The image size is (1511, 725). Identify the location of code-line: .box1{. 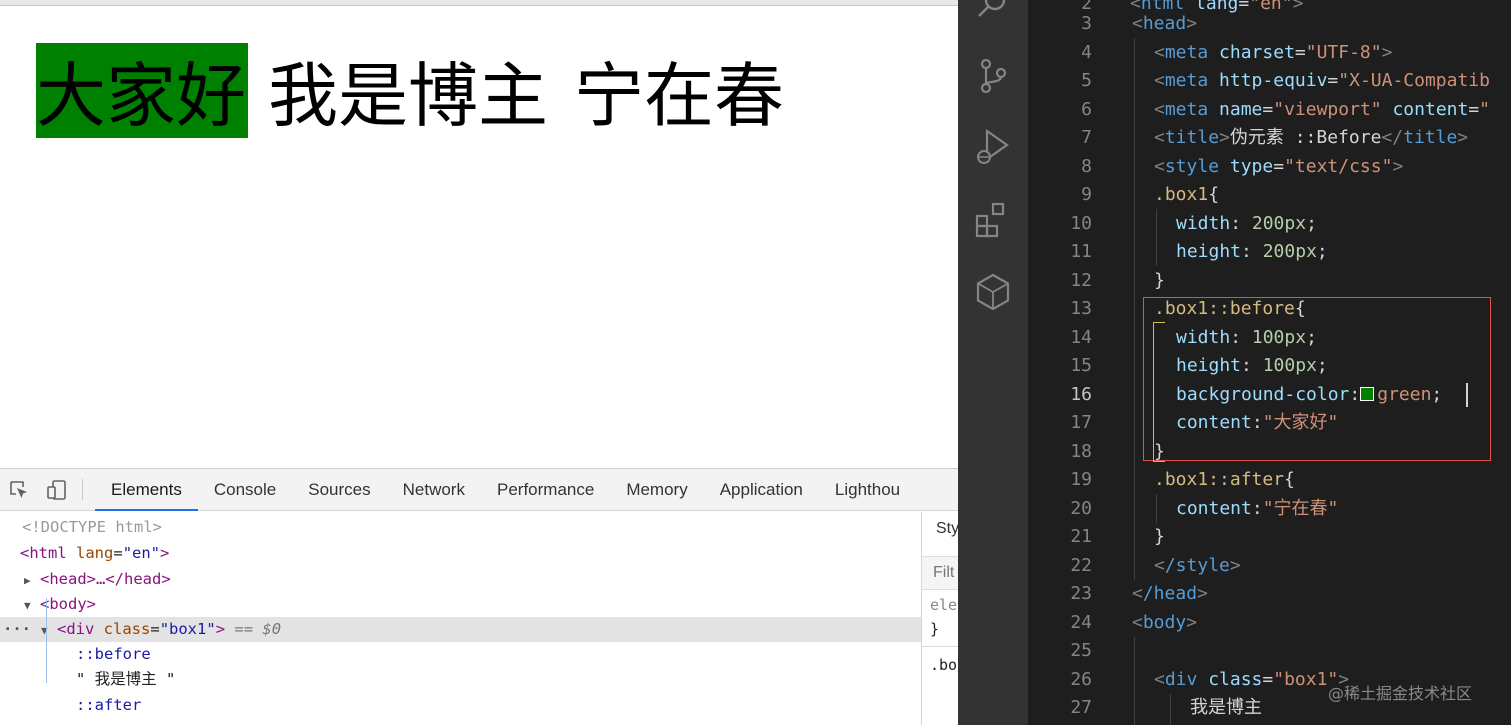
(1187, 194).